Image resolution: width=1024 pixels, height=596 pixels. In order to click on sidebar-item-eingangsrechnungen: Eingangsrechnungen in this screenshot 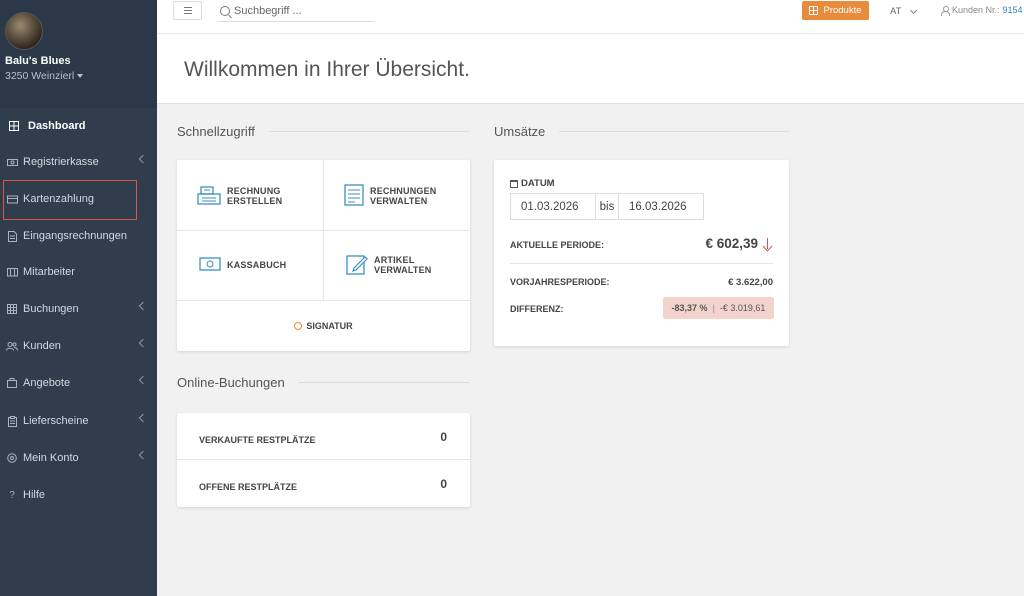, I will do `click(78, 236)`.